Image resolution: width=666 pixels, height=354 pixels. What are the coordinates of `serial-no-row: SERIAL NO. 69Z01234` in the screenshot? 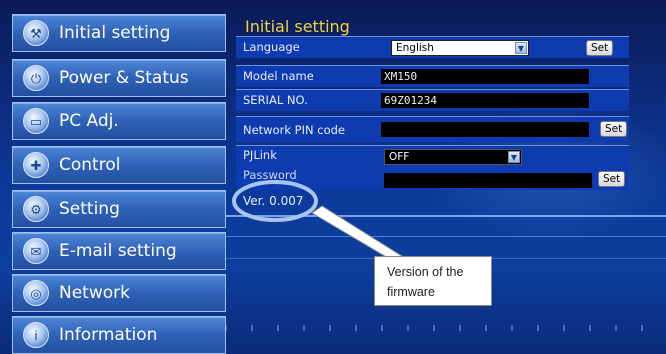 It's located at (432, 100).